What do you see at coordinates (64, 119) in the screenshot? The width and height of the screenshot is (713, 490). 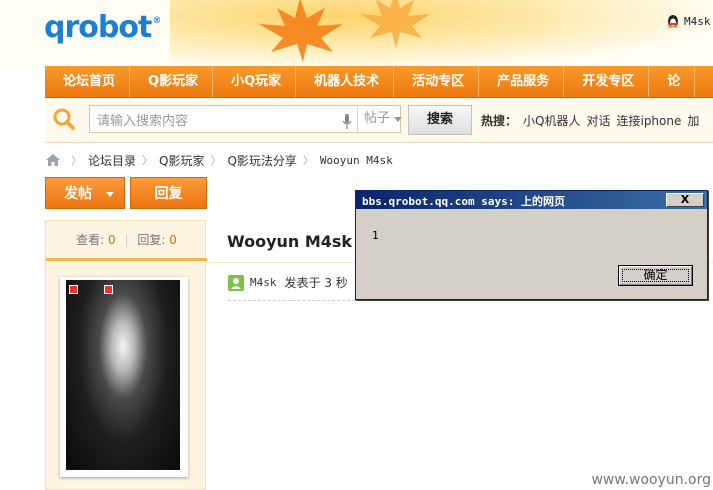 I see `search-icon` at bounding box center [64, 119].